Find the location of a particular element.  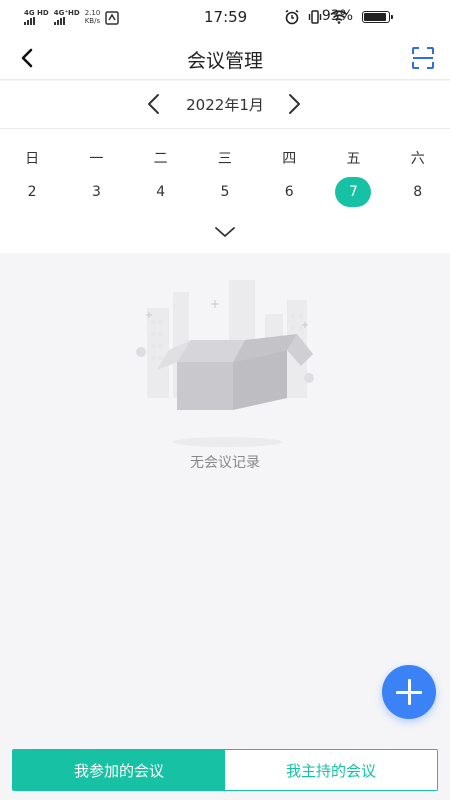

sim-icon is located at coordinates (112, 18).